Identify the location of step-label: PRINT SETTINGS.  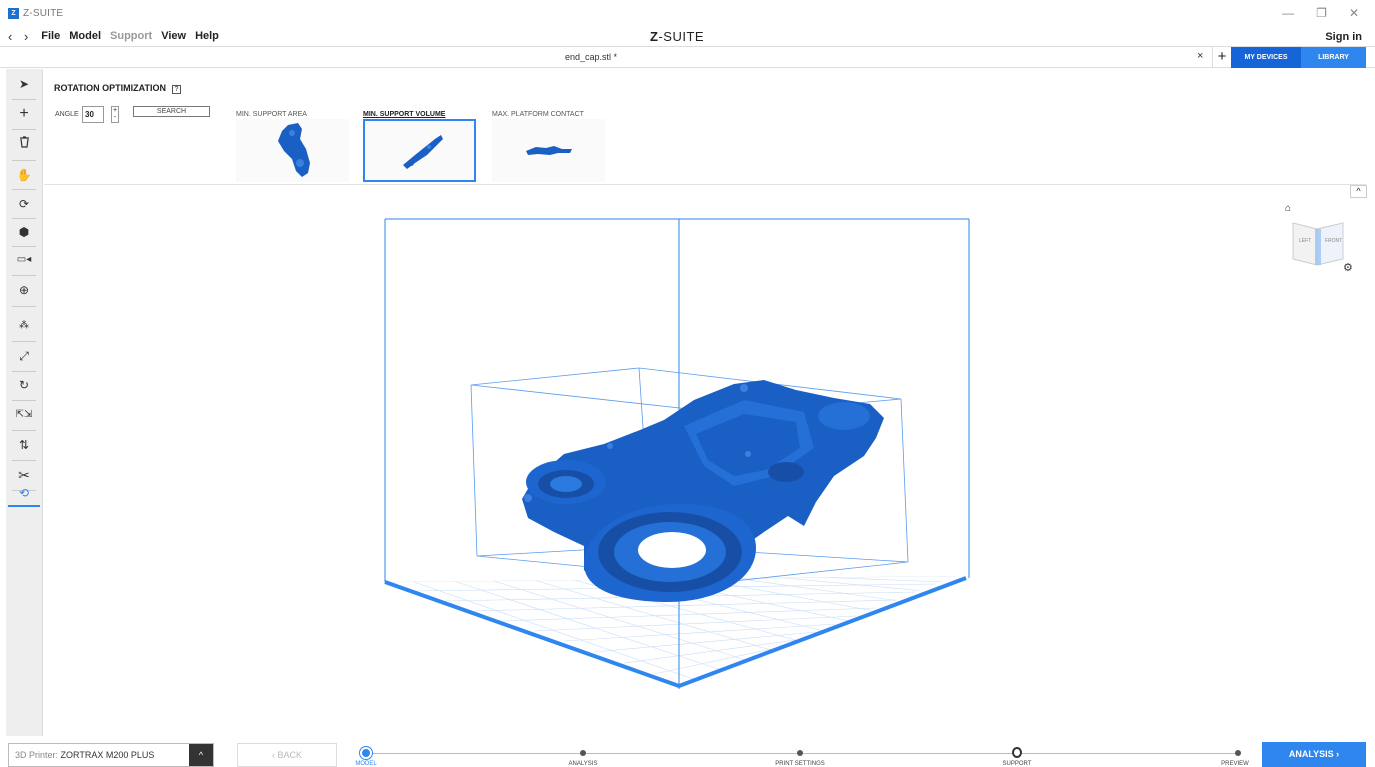
(800, 764).